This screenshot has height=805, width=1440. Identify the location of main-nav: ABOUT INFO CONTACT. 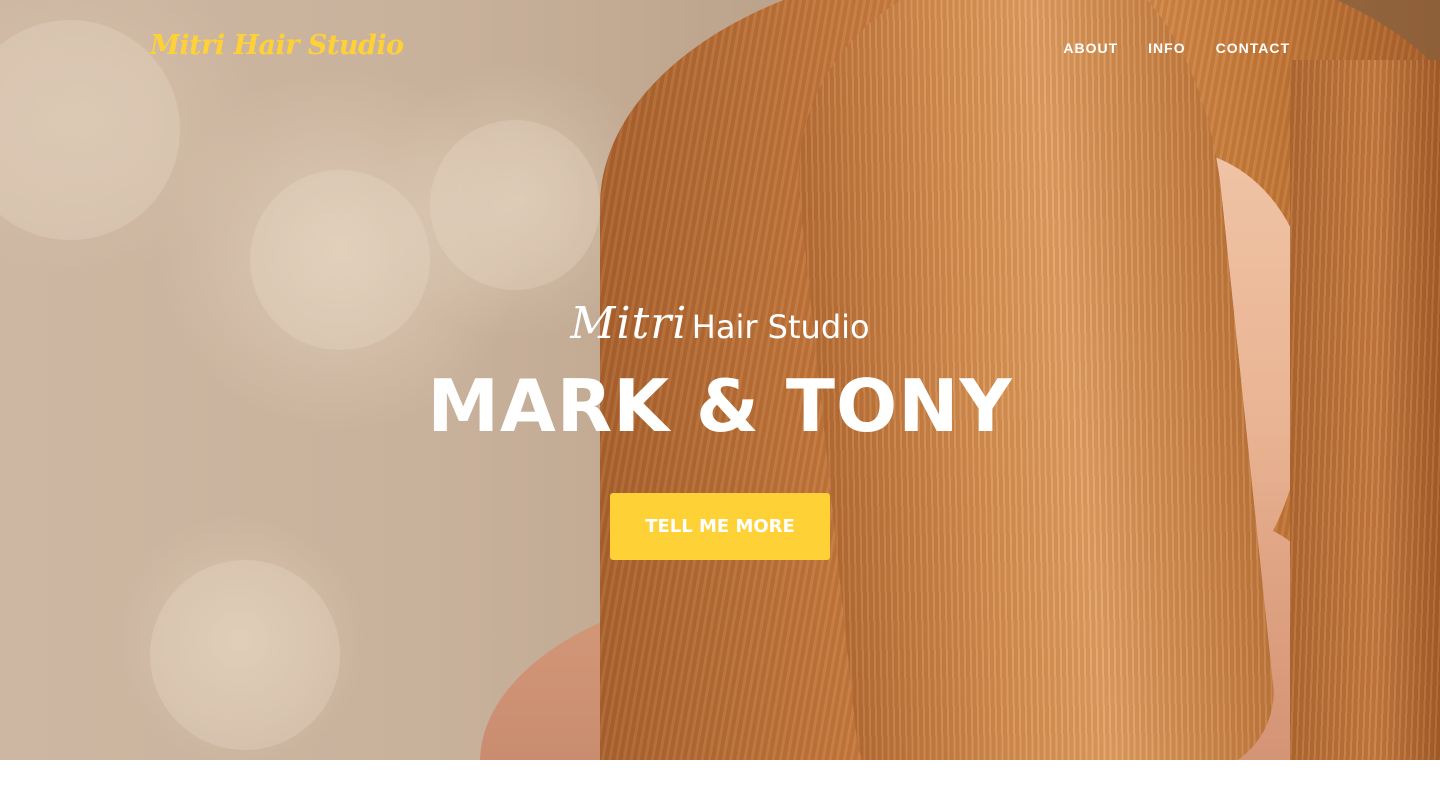
(1176, 48).